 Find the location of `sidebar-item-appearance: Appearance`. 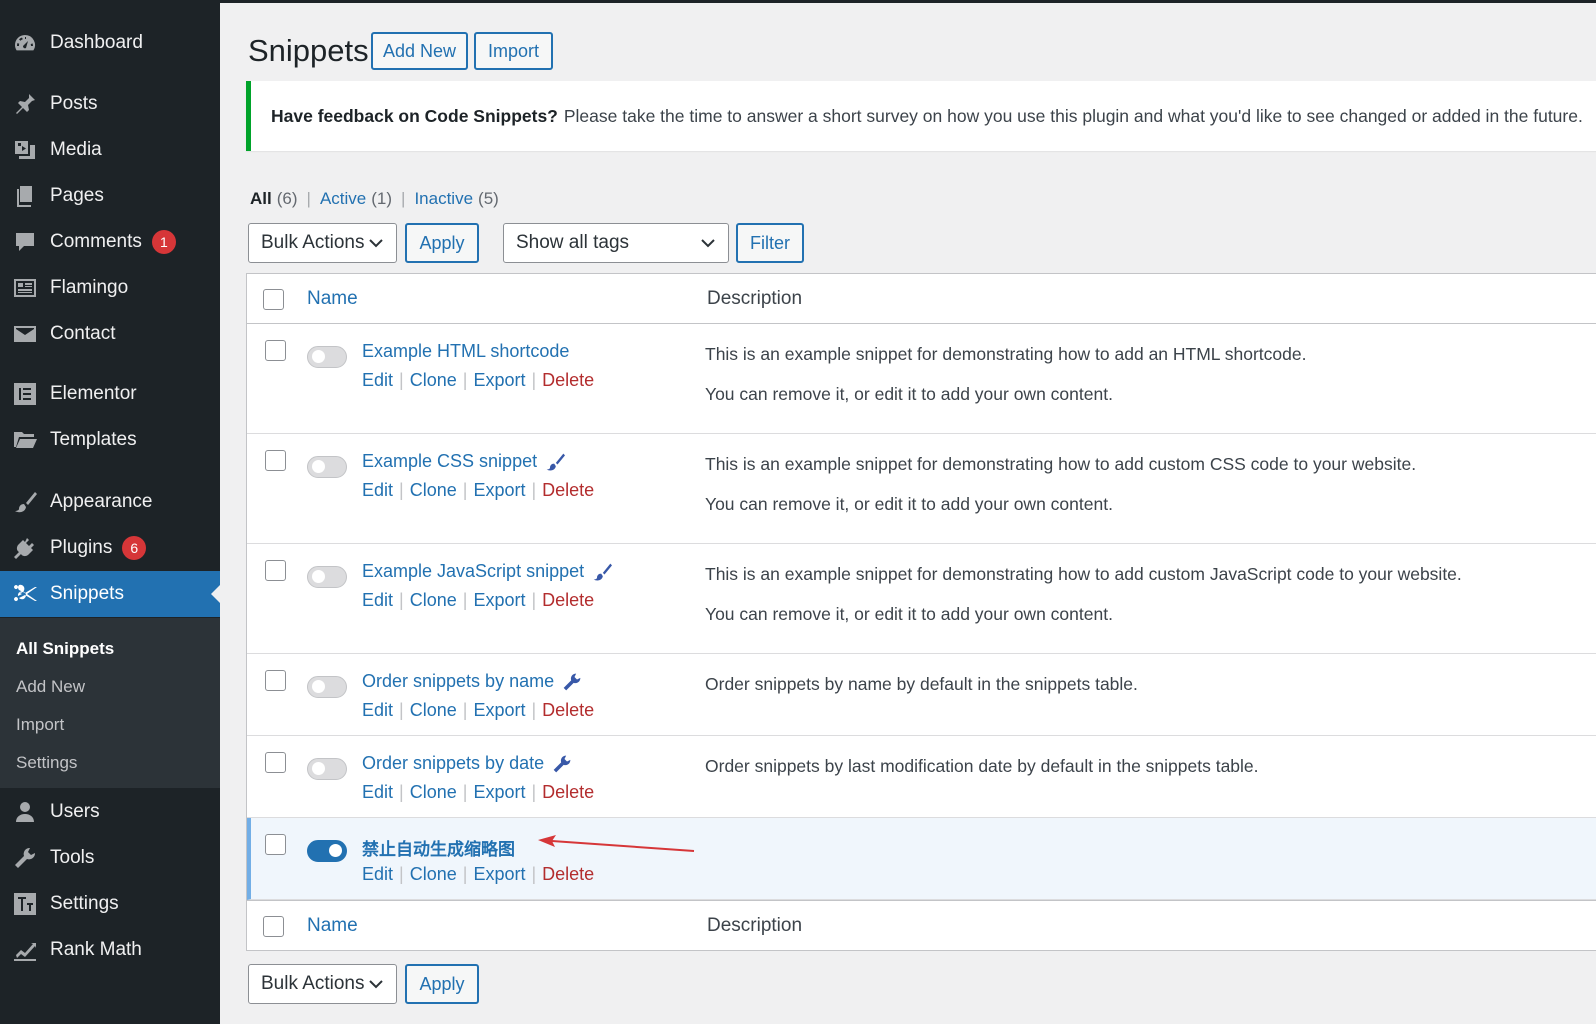

sidebar-item-appearance: Appearance is located at coordinates (110, 502).